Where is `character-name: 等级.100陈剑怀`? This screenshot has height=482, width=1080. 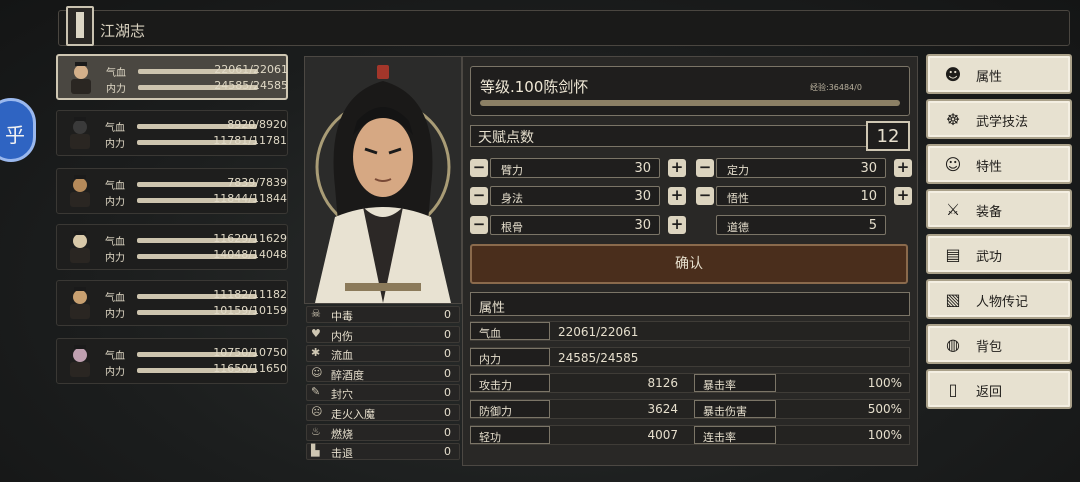 character-name: 等级.100陈剑怀 is located at coordinates (534, 87).